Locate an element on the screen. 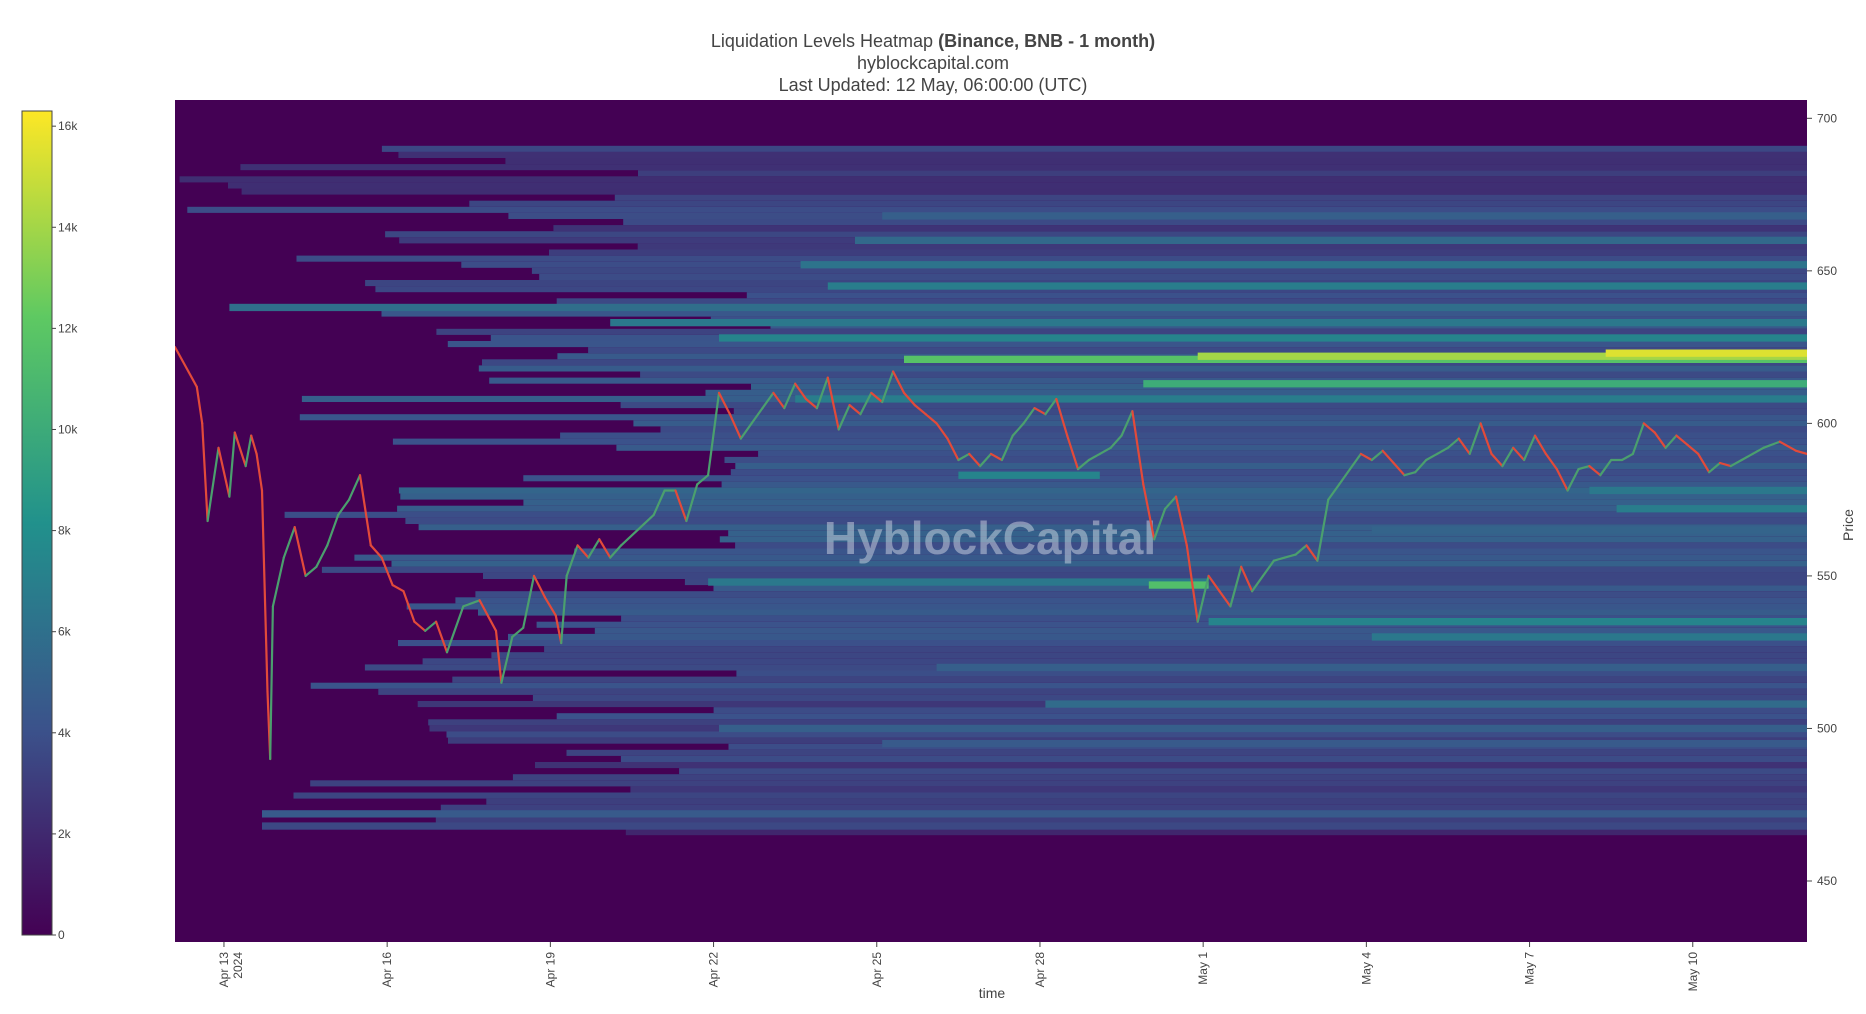 The width and height of the screenshot is (1866, 1014). x-tick-label: May 4 is located at coordinates (1366, 968).